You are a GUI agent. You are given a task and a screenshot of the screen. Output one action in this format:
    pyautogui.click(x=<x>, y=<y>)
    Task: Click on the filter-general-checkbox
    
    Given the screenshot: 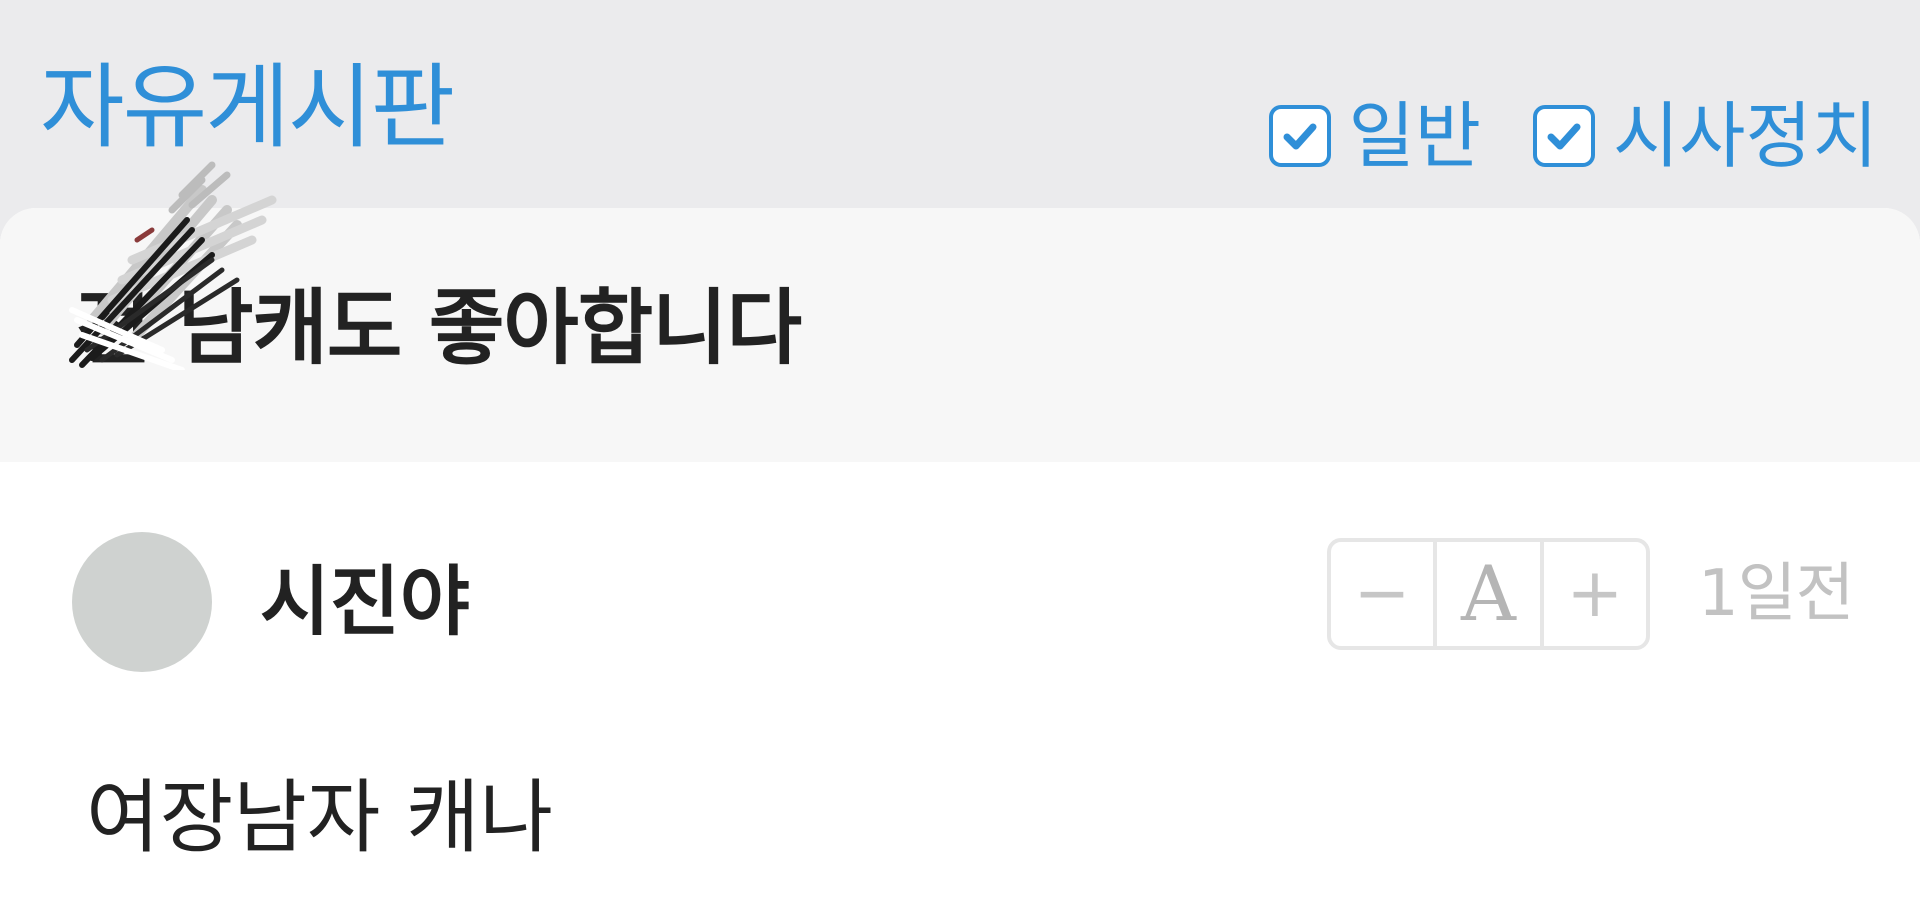 What is the action you would take?
    pyautogui.click(x=1299, y=136)
    